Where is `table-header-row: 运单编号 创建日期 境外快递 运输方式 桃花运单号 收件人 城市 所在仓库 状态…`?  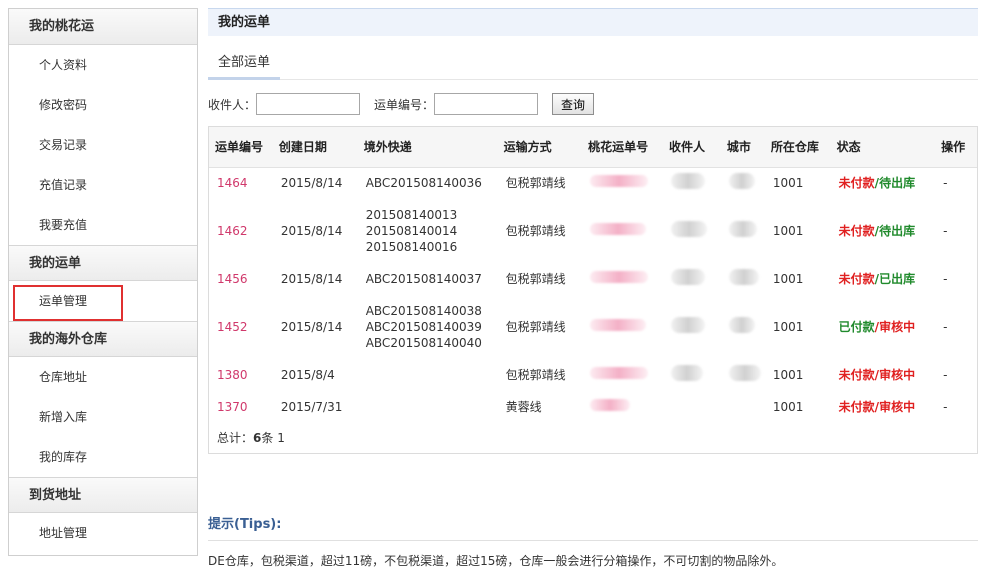 table-header-row: 运单编号 创建日期 境外快递 运输方式 桃花运单号 收件人 城市 所在仓库 状态… is located at coordinates (593, 147).